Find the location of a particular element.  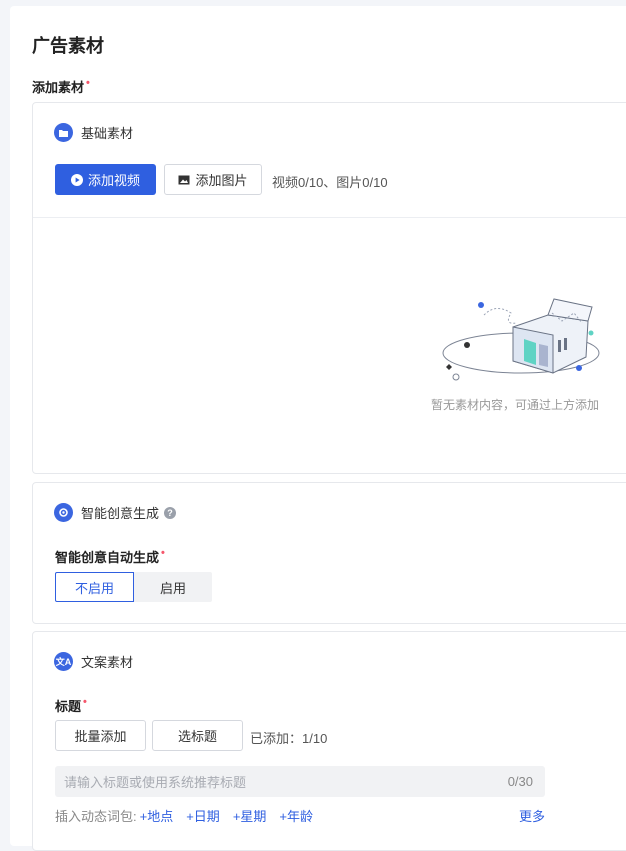

add-video-label: 添加视频 is located at coordinates (113, 180).